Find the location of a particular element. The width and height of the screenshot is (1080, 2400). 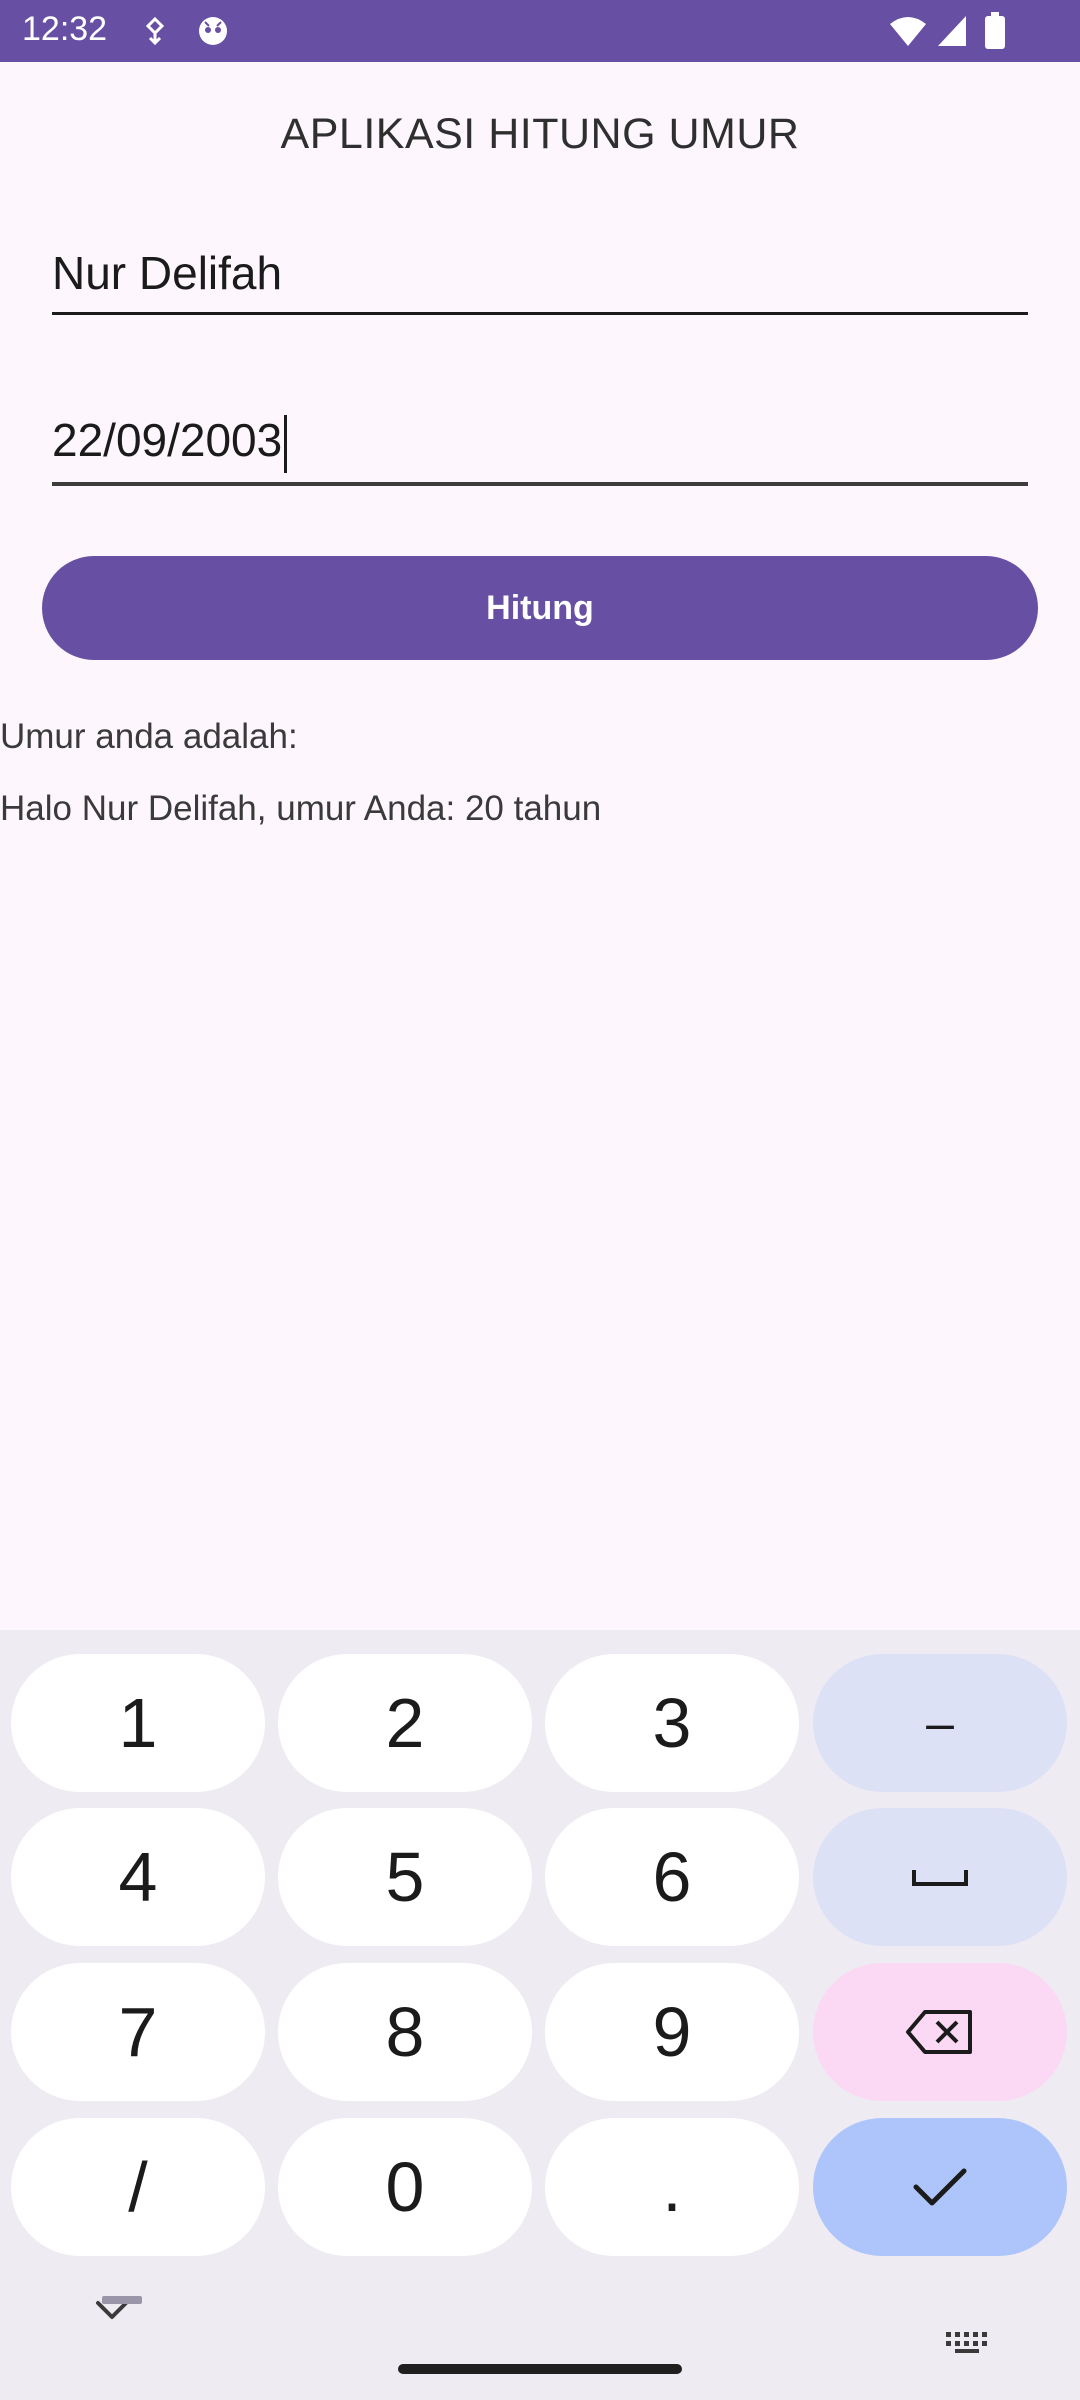

key-1: 1 is located at coordinates (138, 1723).